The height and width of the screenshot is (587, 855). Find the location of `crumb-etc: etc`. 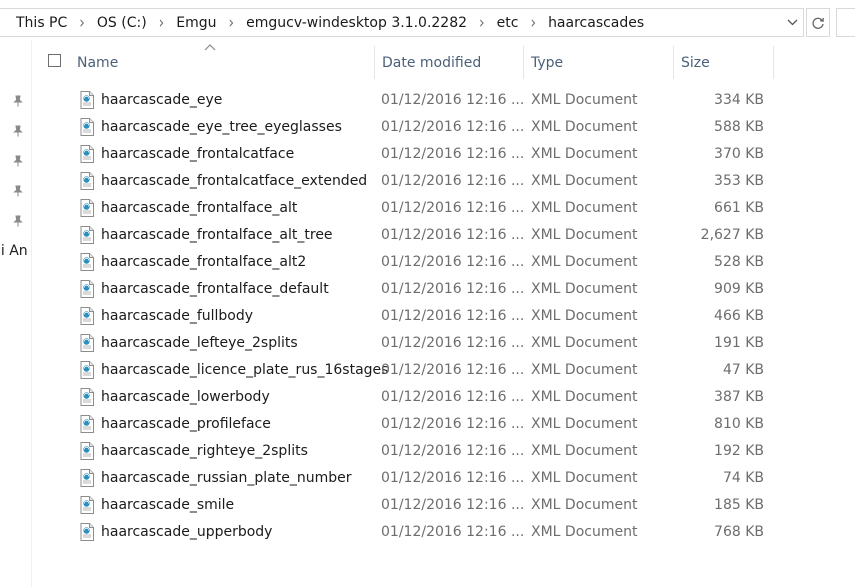

crumb-etc: etc is located at coordinates (508, 23).